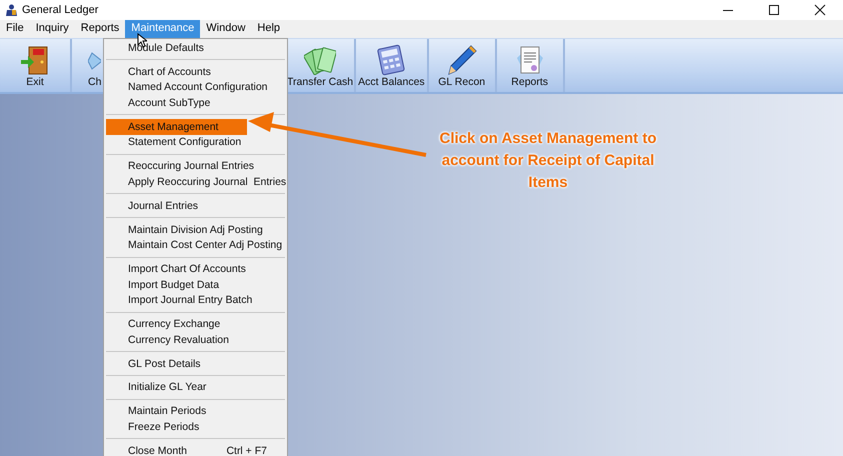  I want to click on menu-item: Help, so click(268, 29).